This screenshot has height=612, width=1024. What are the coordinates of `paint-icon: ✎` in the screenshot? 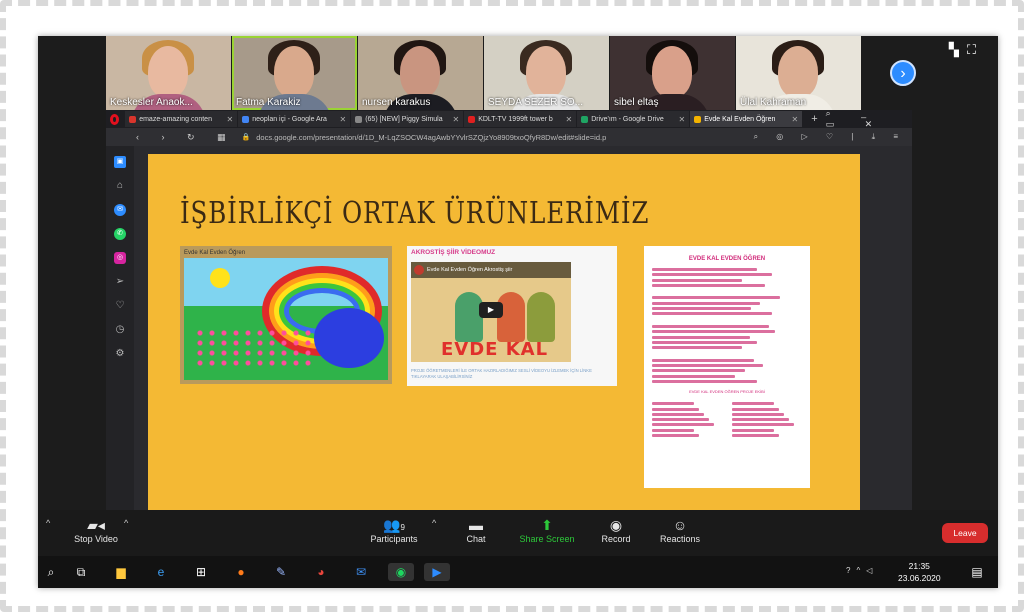 It's located at (281, 572).